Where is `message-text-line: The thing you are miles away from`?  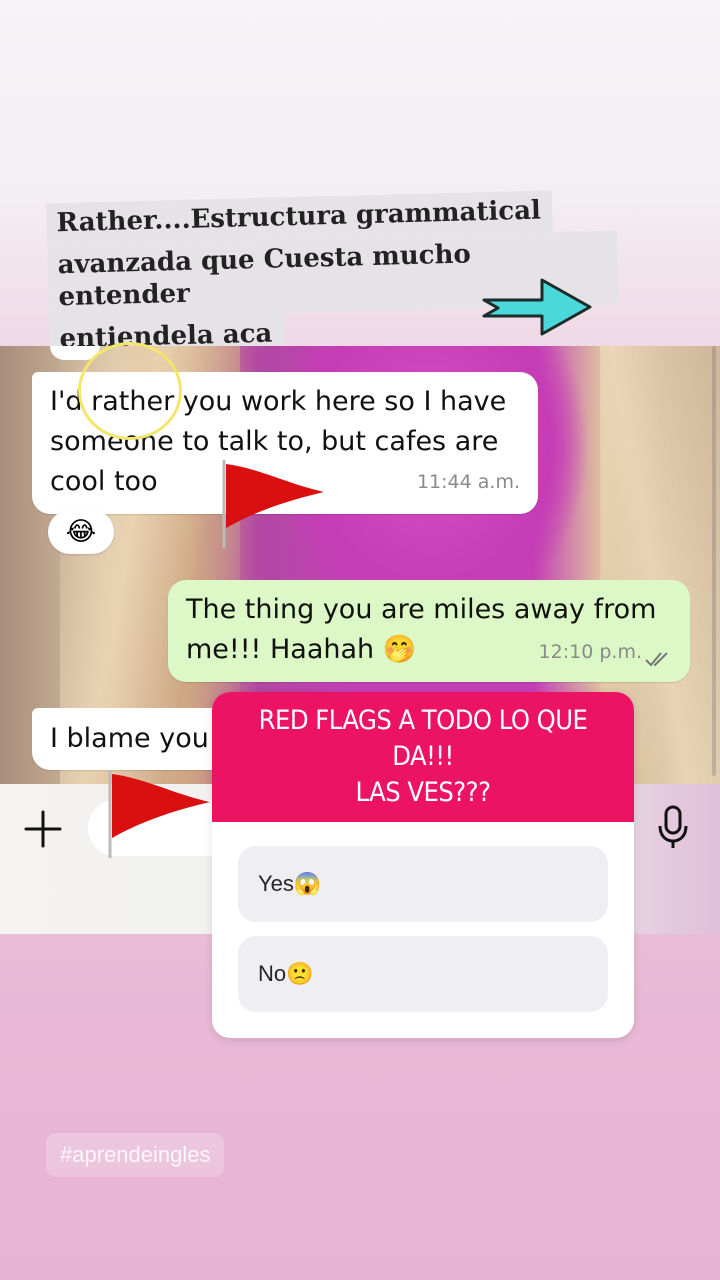
message-text-line: The thing you are miles away from is located at coordinates (421, 609).